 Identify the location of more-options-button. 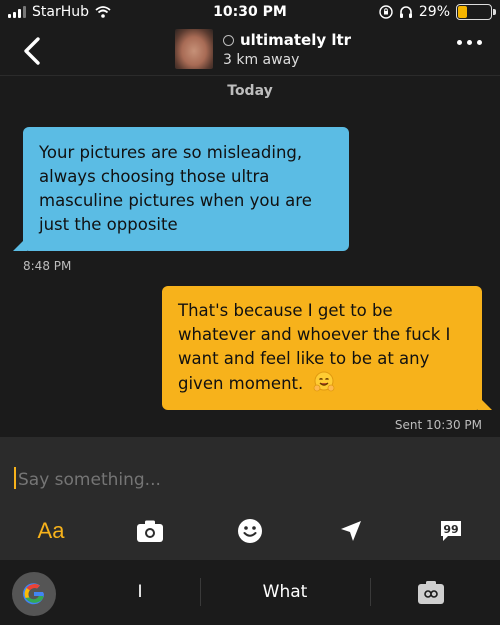
(469, 42).